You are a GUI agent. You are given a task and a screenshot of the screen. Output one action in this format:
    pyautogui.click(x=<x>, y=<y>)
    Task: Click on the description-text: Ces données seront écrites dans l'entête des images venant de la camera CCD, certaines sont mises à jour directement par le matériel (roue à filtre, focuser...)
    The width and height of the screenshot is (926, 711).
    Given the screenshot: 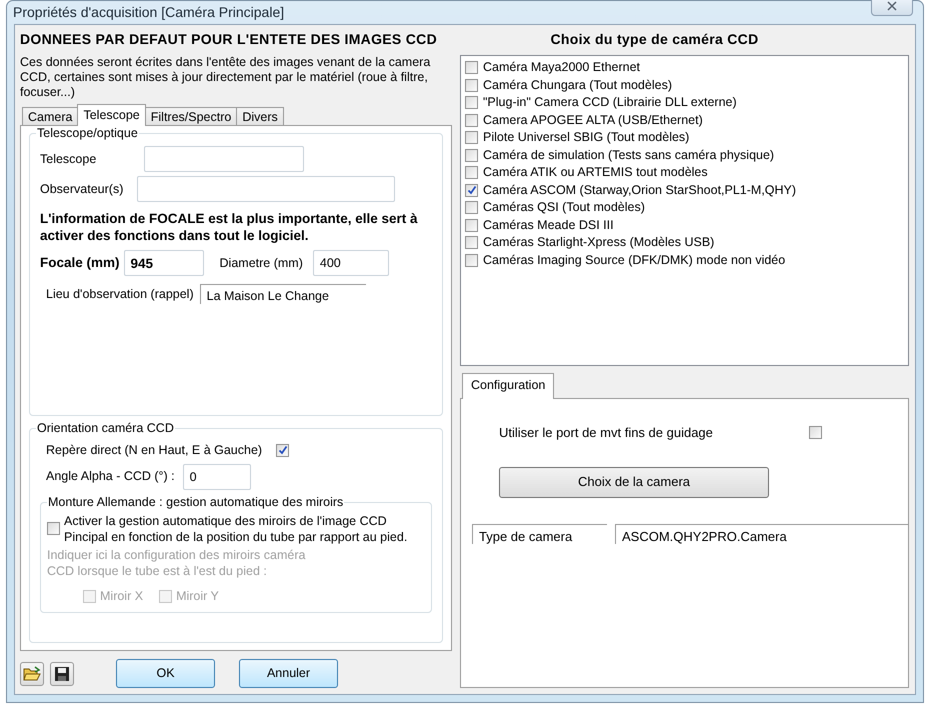 What is the action you would take?
    pyautogui.click(x=226, y=77)
    